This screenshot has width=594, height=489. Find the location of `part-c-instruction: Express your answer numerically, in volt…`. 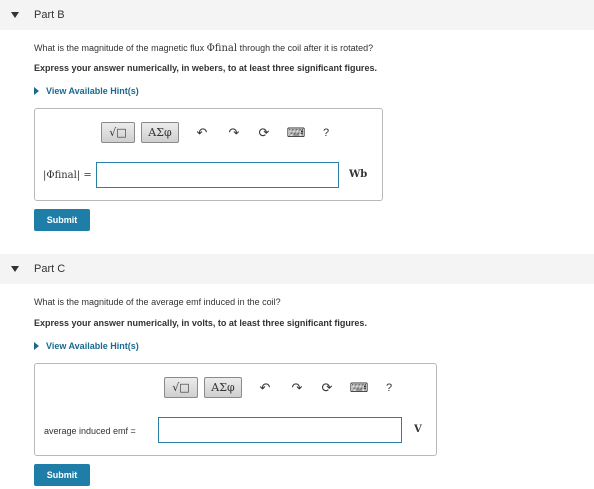

part-c-instruction: Express your answer numerically, in volt… is located at coordinates (200, 323).